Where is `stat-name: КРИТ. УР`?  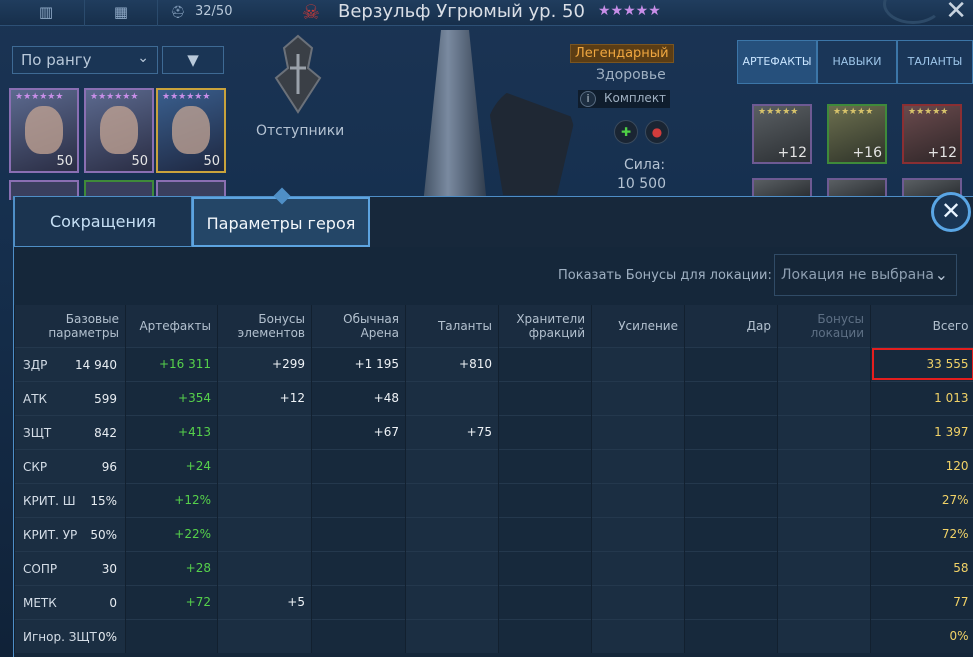
stat-name: КРИТ. УР is located at coordinates (50, 534).